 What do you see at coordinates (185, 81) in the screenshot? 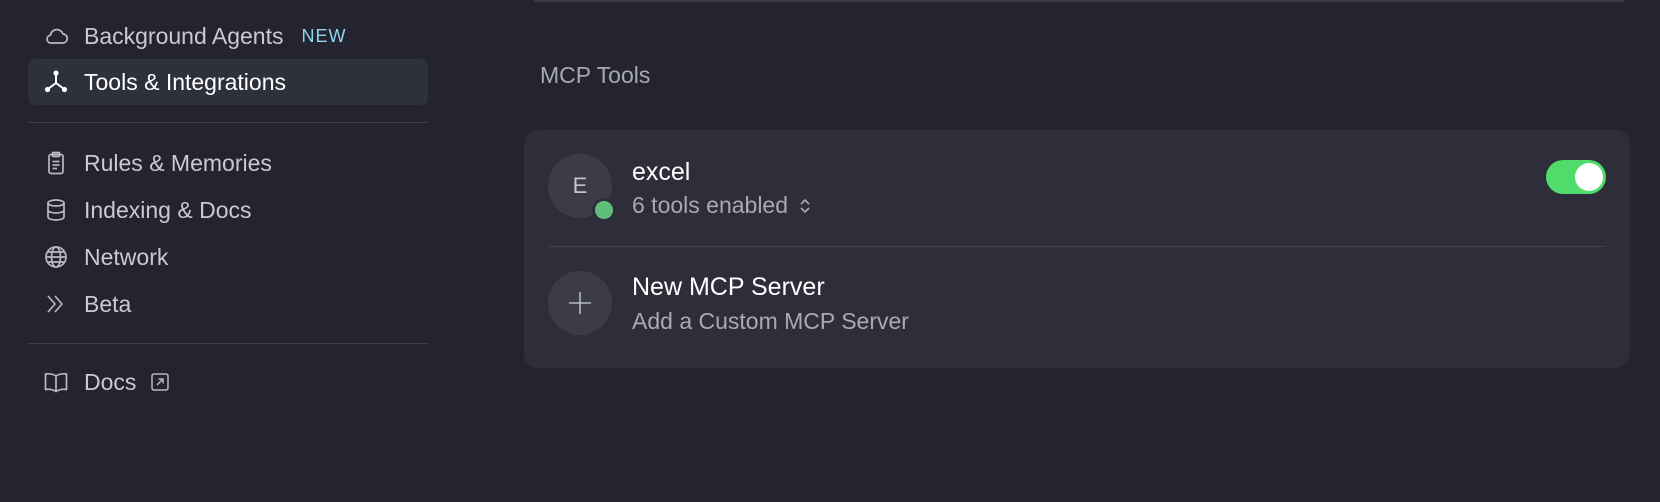
I see `sidebar-item-label: Tools & Integrations` at bounding box center [185, 81].